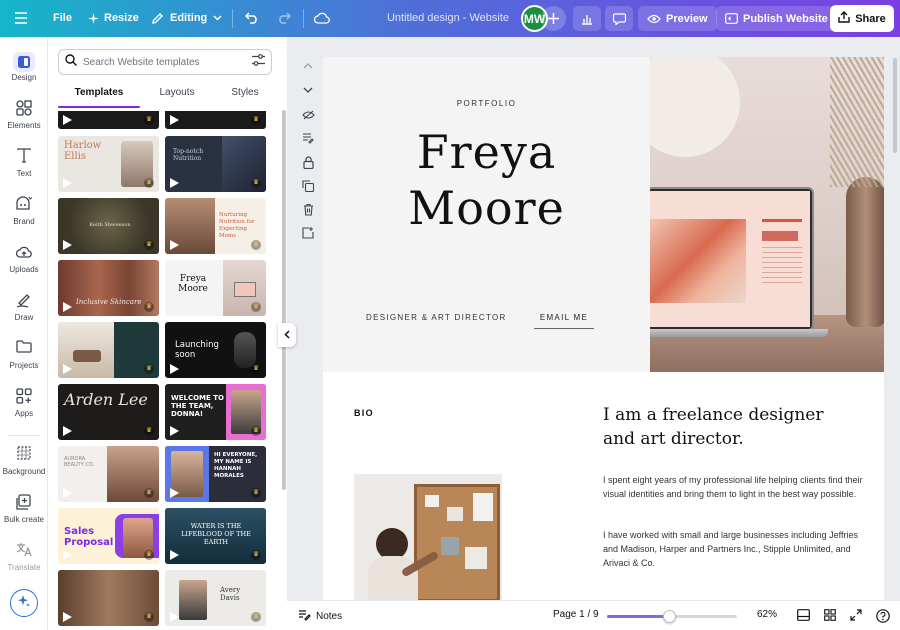  Describe the element at coordinates (108, 288) in the screenshot. I see `template-thumbnail: Inclusive Skincare ♛` at that location.